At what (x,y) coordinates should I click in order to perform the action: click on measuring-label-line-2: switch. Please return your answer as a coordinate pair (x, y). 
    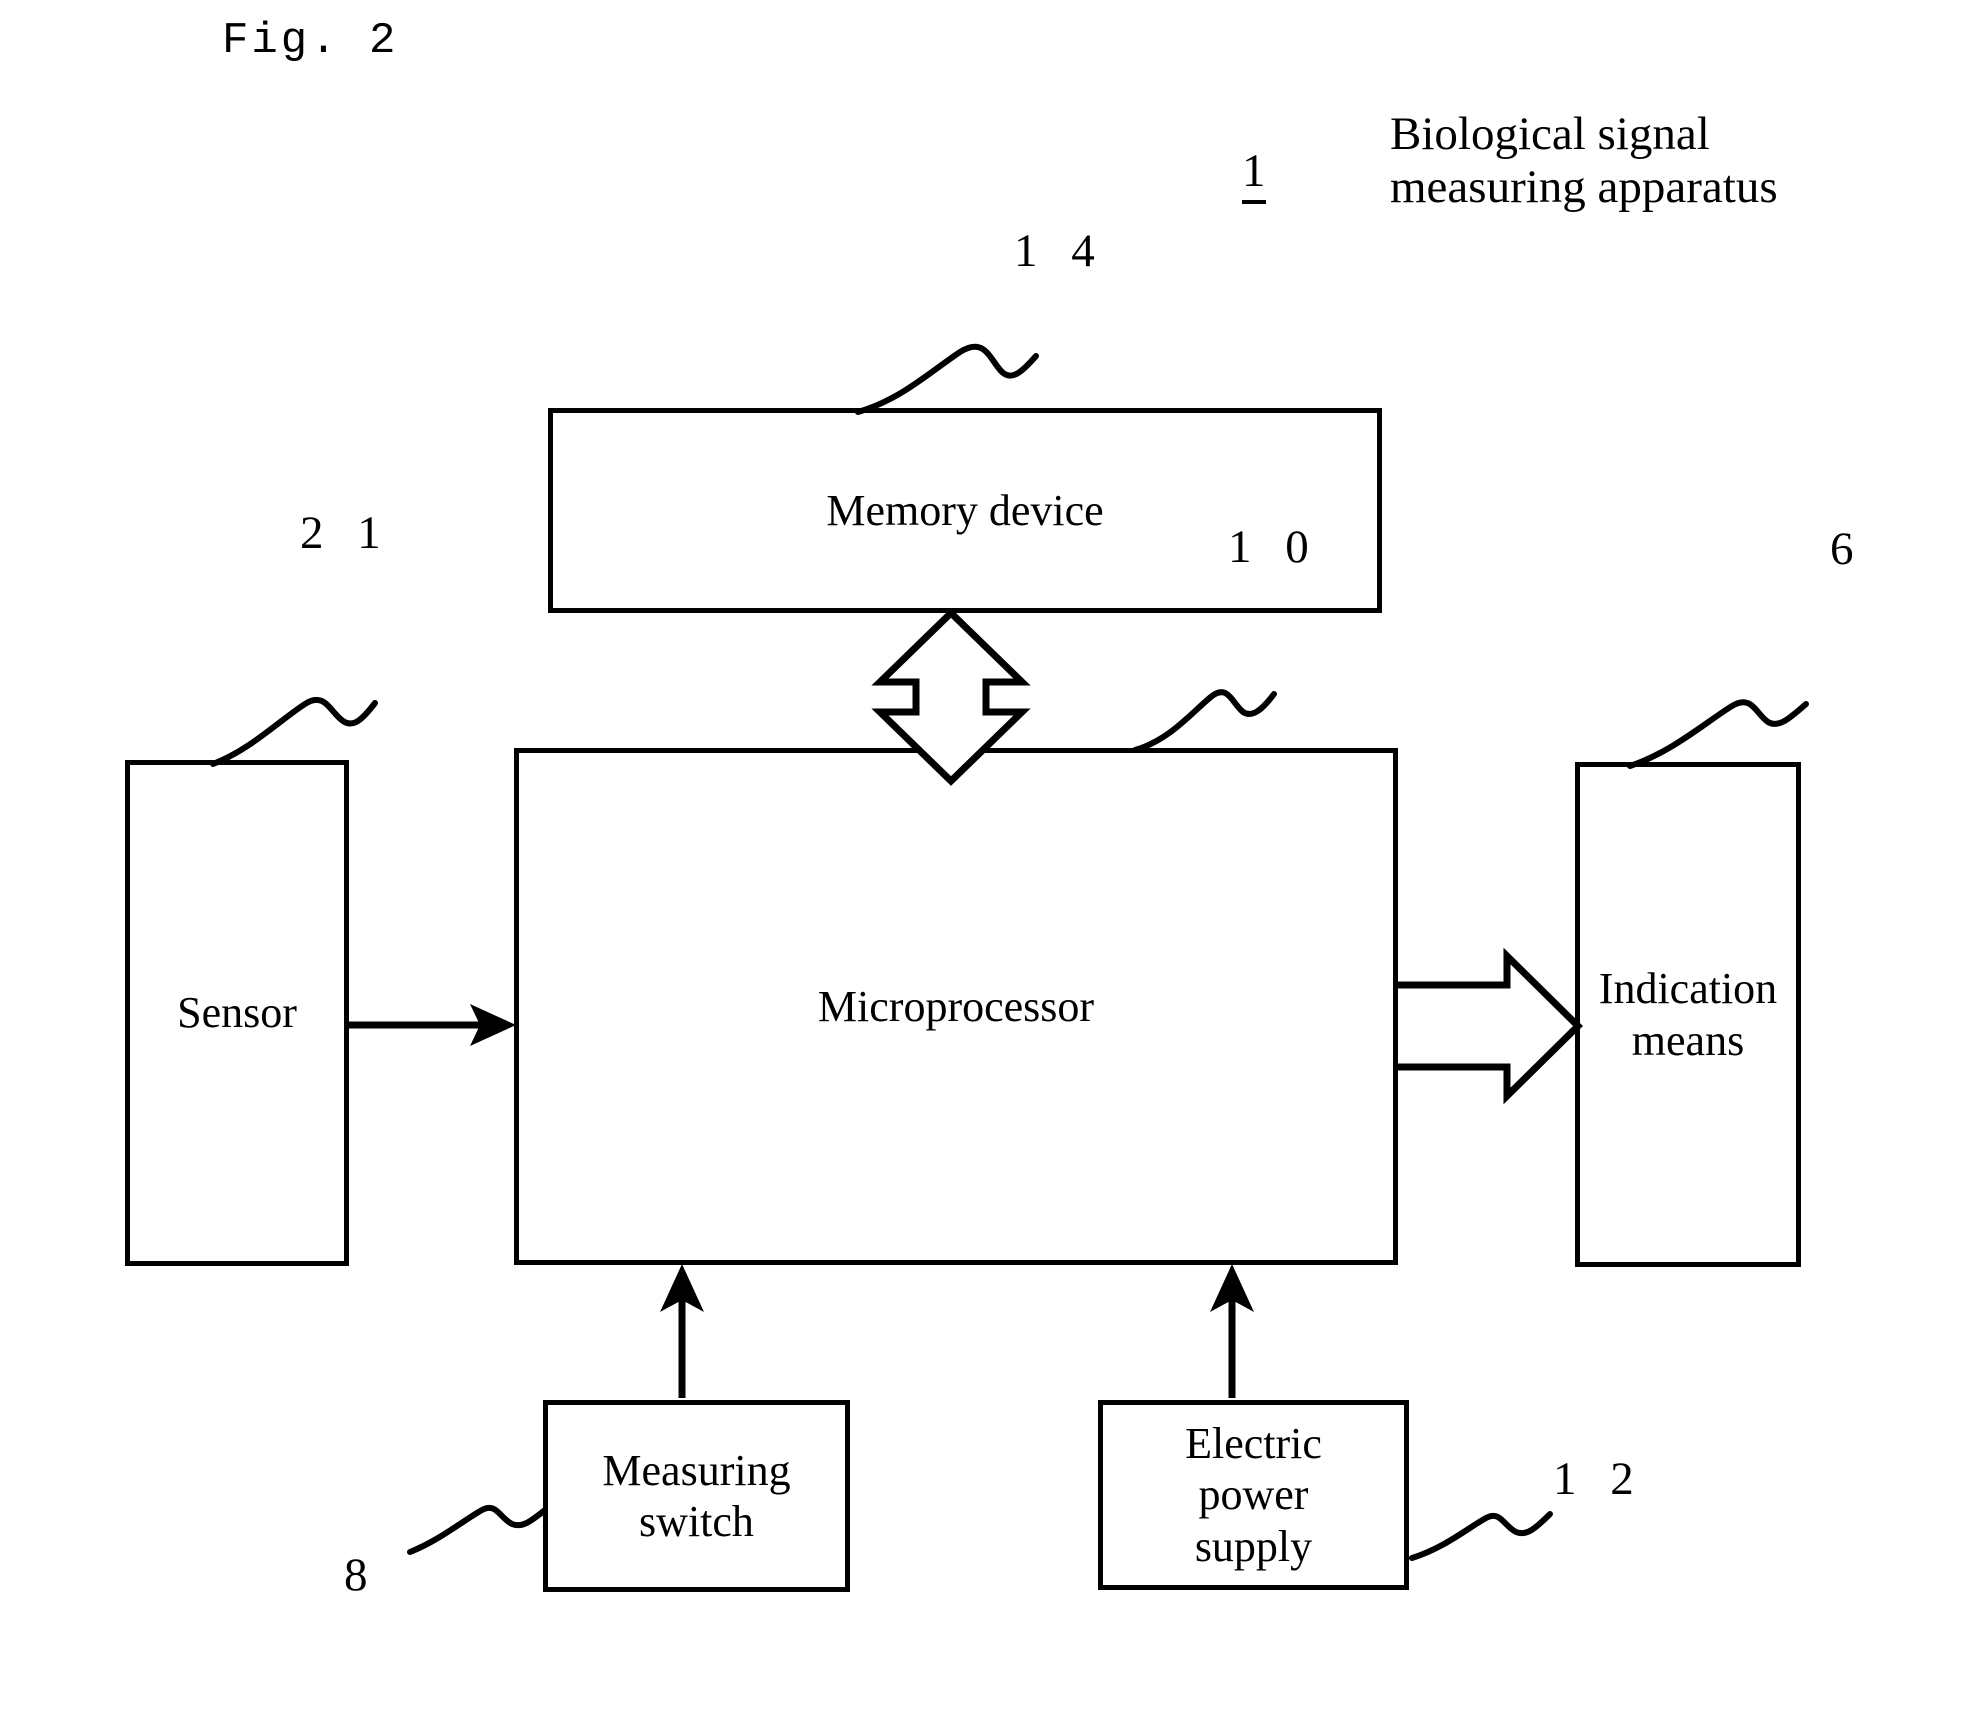
    Looking at the image, I should click on (696, 1521).